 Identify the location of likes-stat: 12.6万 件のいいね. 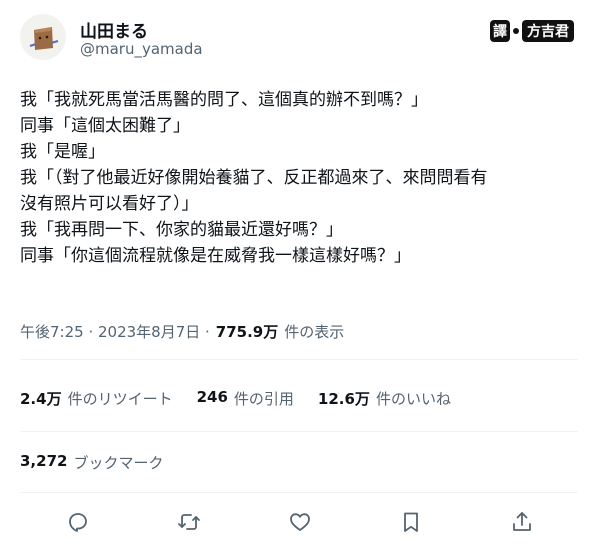
(384, 398).